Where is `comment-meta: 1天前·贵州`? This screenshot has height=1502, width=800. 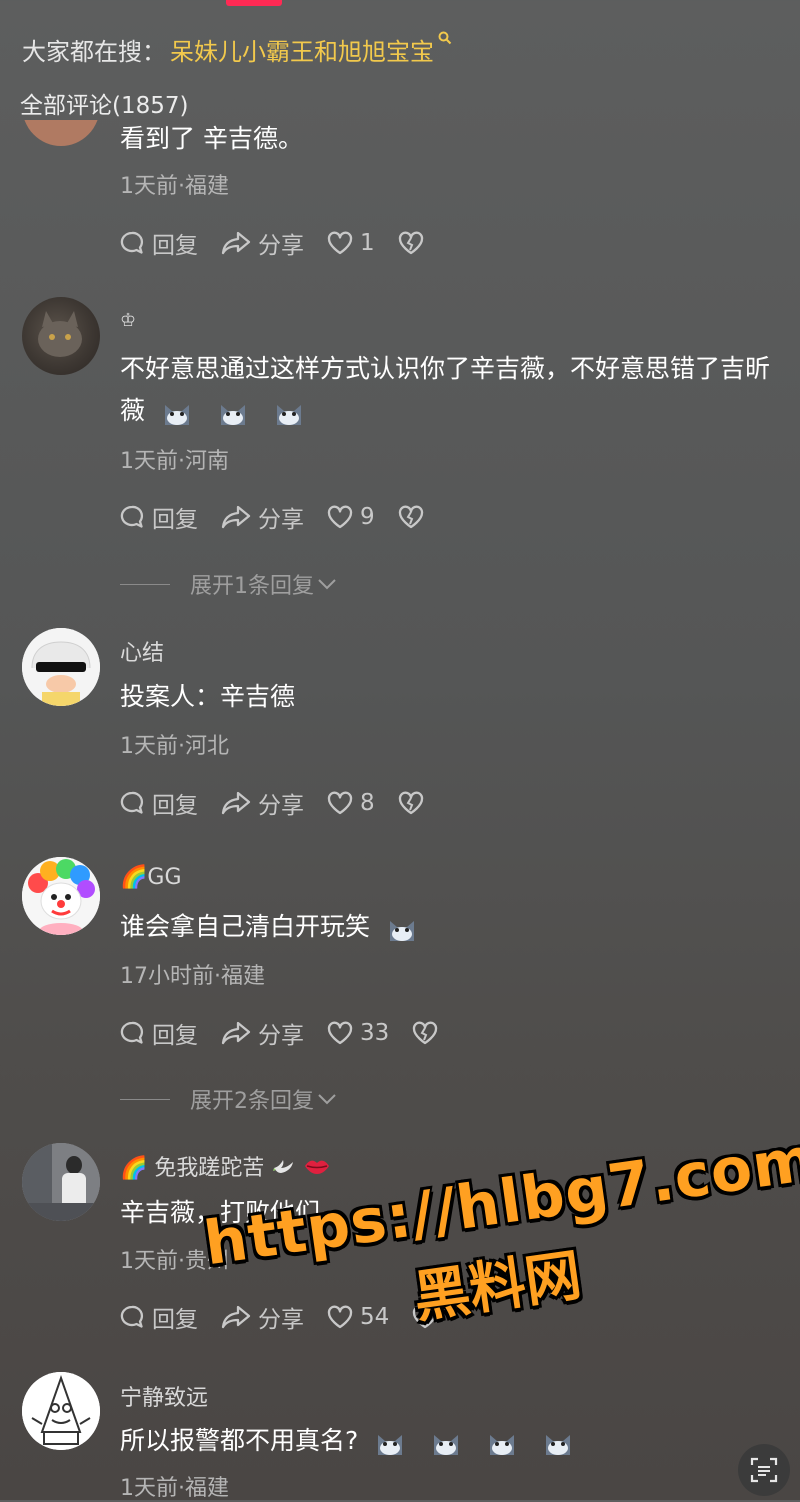
comment-meta: 1天前·贵州 is located at coordinates (174, 1261).